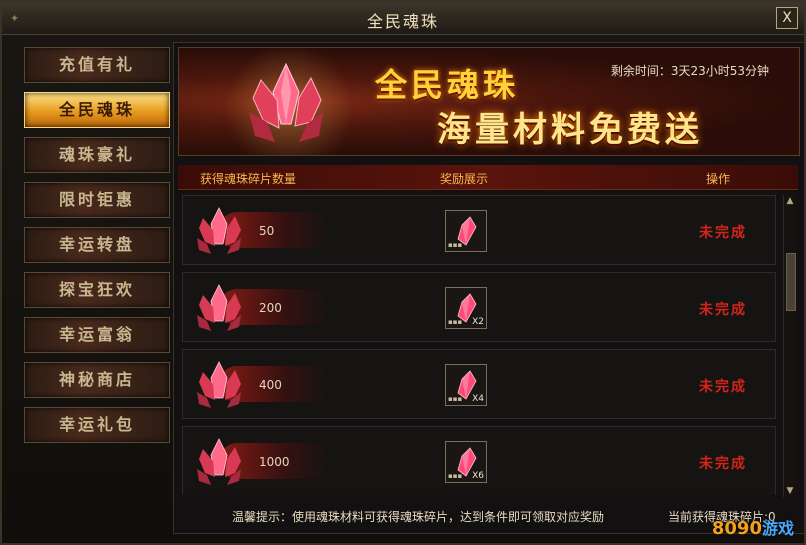  I want to click on window-title: 全民魂珠, so click(402, 21).